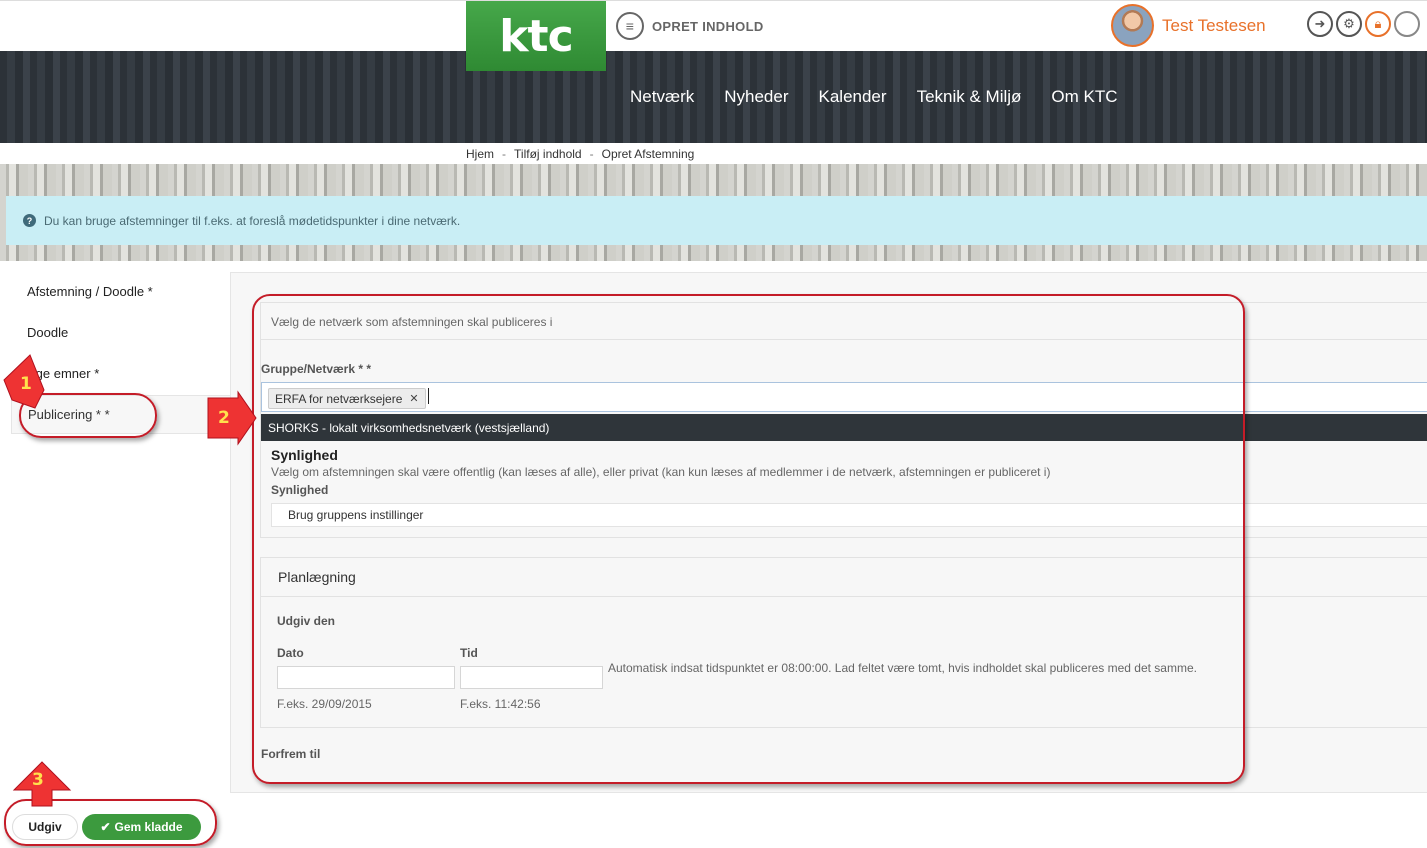 The image size is (1427, 848). Describe the element at coordinates (1378, 24) in the screenshot. I see `lock-icon: 🔒︎` at that location.